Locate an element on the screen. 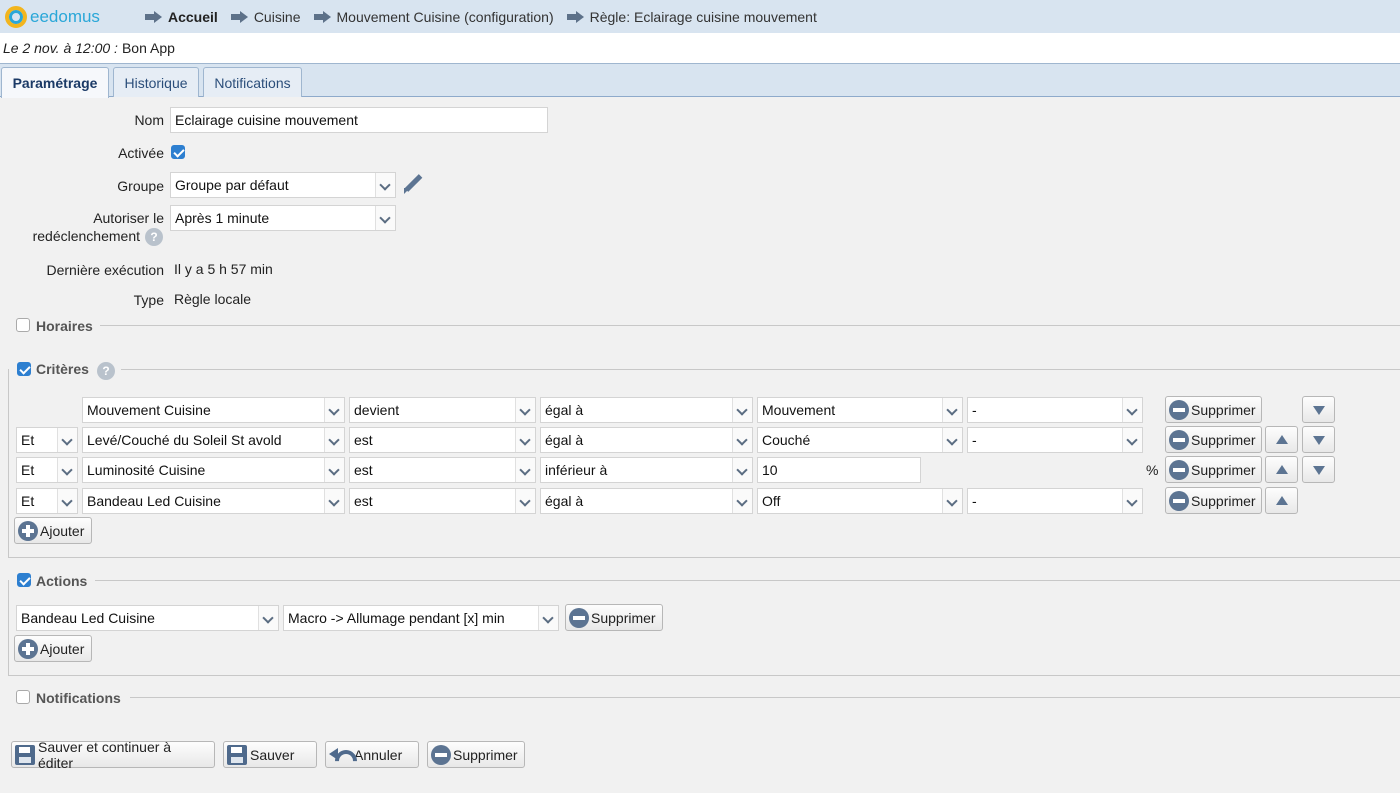  status-message: Bon App is located at coordinates (148, 48).